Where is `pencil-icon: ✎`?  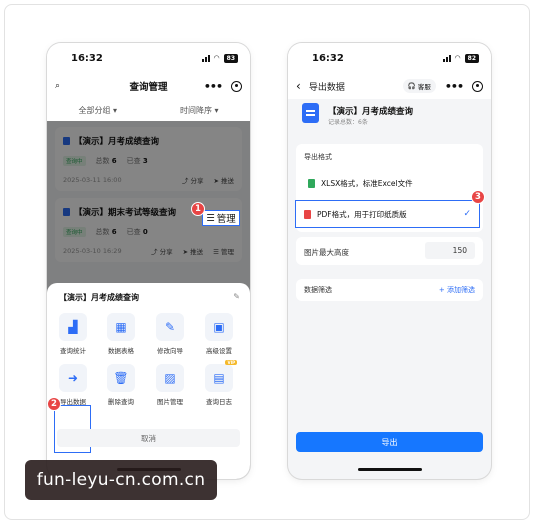 pencil-icon: ✎ is located at coordinates (170, 327).